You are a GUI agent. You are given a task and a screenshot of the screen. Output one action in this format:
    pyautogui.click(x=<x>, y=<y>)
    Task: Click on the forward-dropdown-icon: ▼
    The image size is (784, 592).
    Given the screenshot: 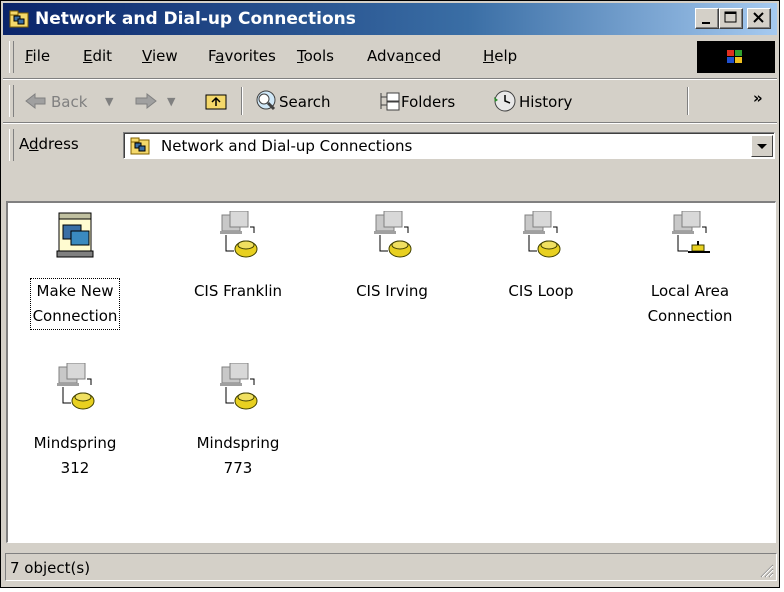 What is the action you would take?
    pyautogui.click(x=171, y=101)
    